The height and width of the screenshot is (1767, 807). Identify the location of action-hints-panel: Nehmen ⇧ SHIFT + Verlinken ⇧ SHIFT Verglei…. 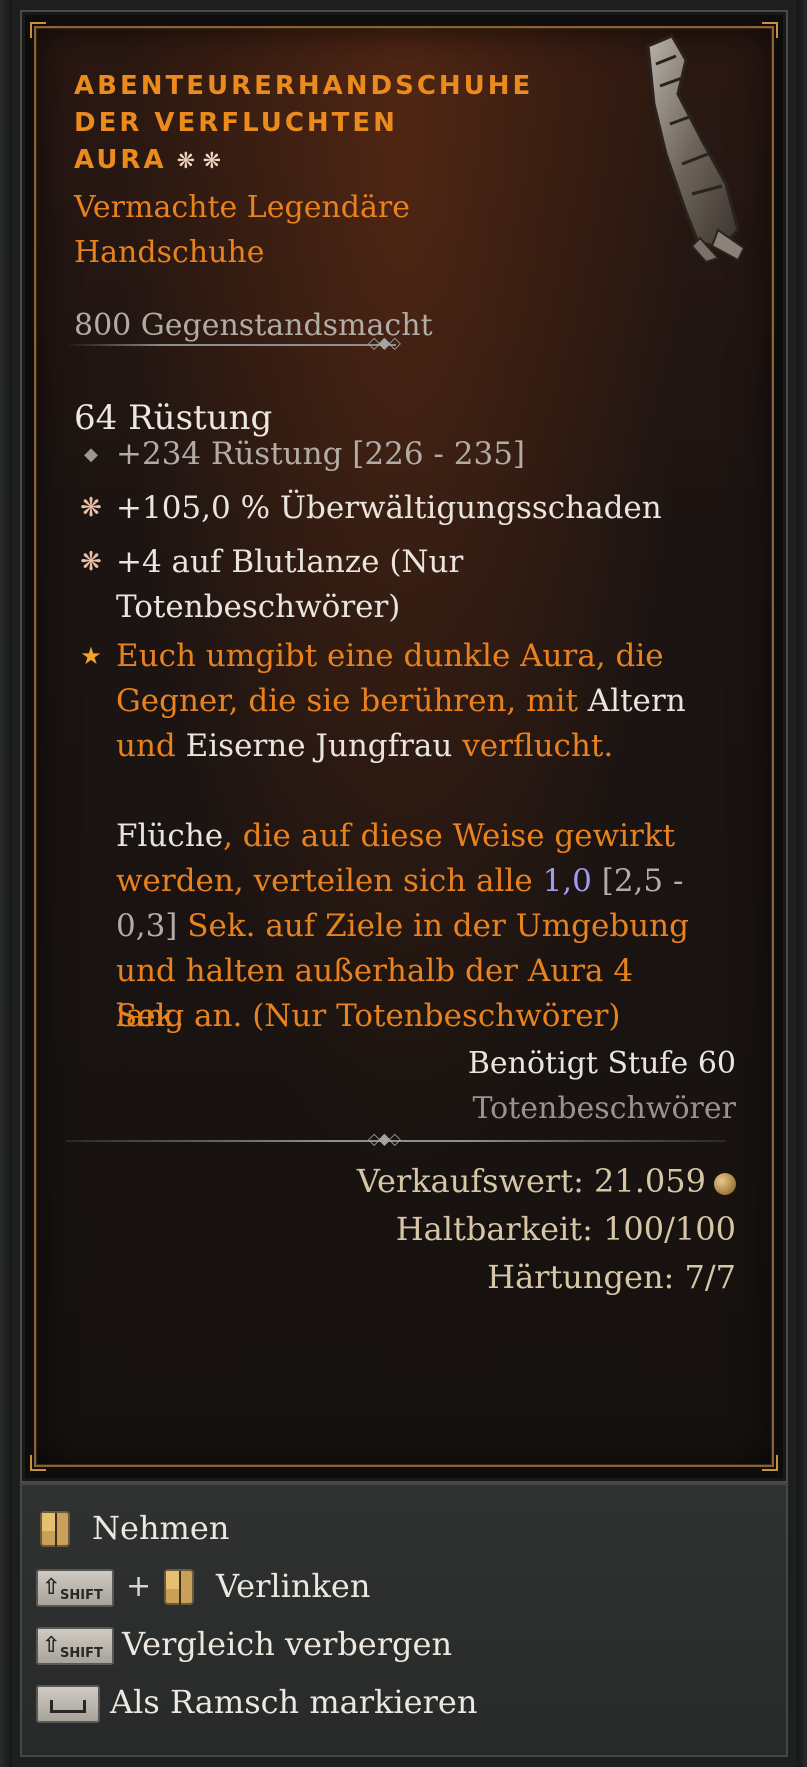
(404, 1620).